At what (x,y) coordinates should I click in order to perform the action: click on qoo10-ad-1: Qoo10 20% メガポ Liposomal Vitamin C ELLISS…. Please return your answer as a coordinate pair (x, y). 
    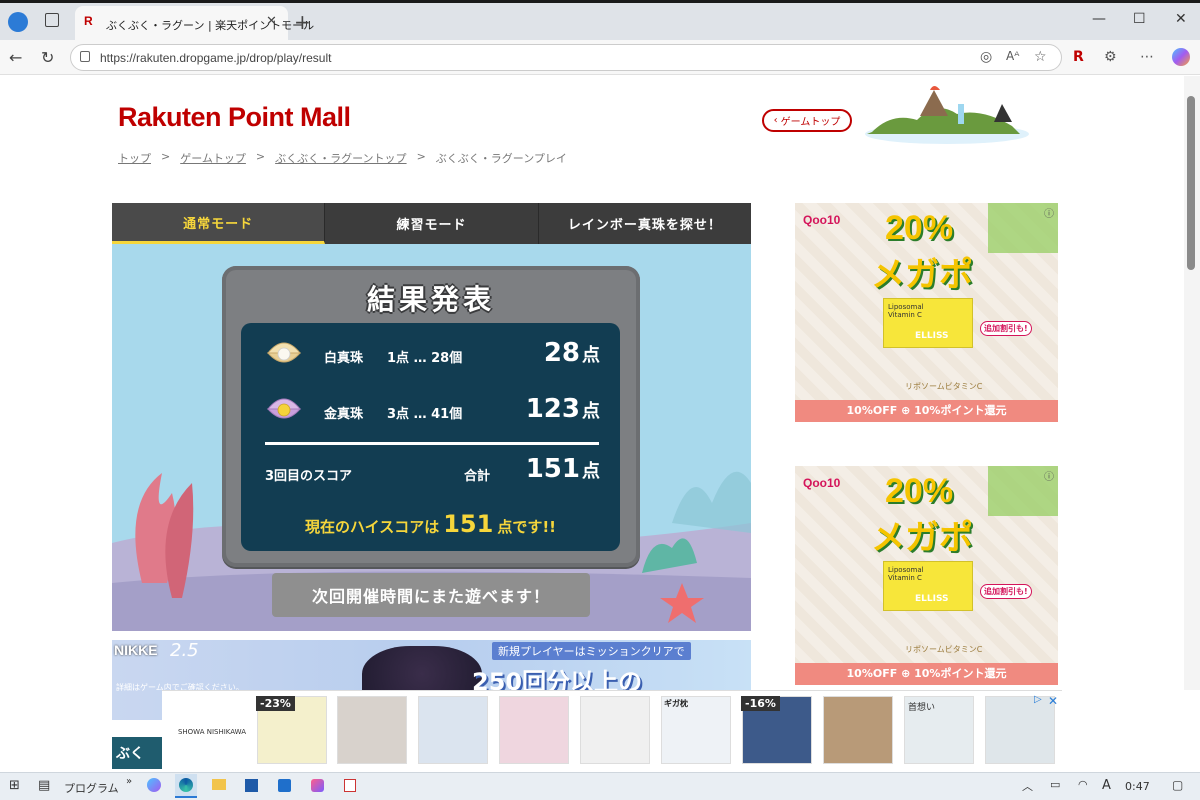
    Looking at the image, I should click on (926, 312).